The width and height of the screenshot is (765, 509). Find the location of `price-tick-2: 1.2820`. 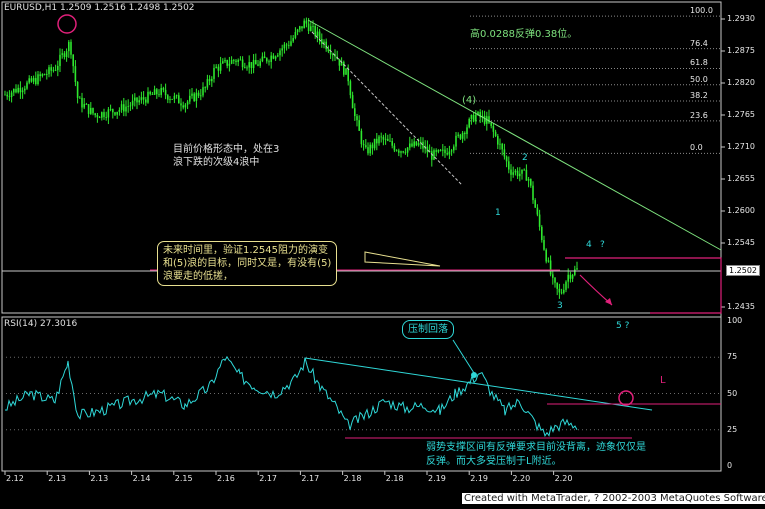

price-tick-2: 1.2820 is located at coordinates (741, 82).